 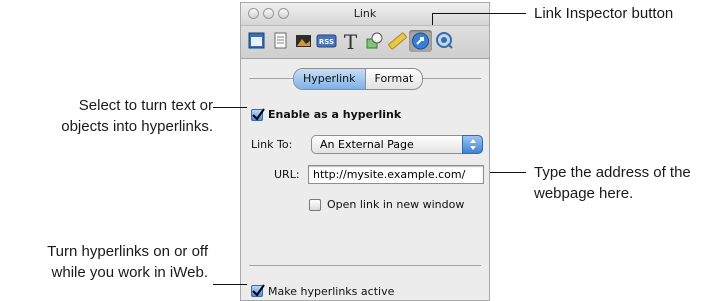 I want to click on graphic-inspector-icon, so click(x=374, y=41).